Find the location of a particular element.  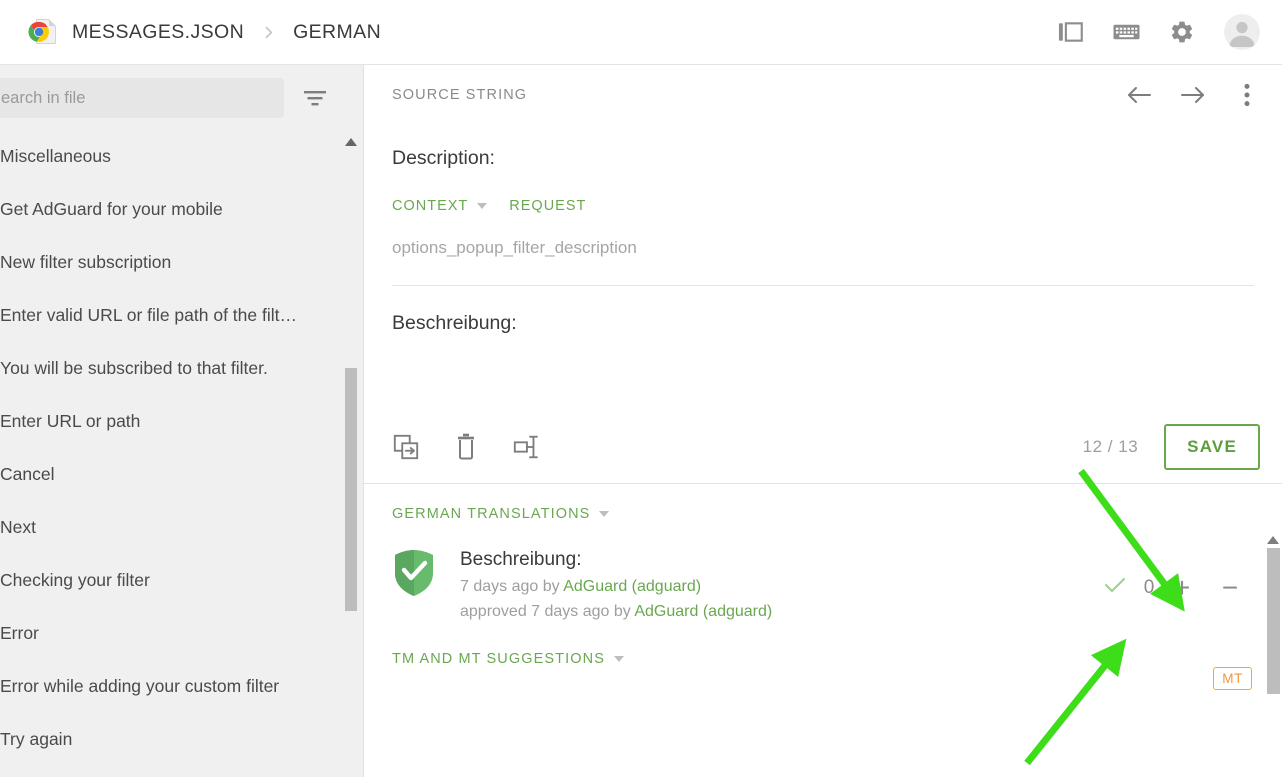

filter-icon is located at coordinates (315, 100).